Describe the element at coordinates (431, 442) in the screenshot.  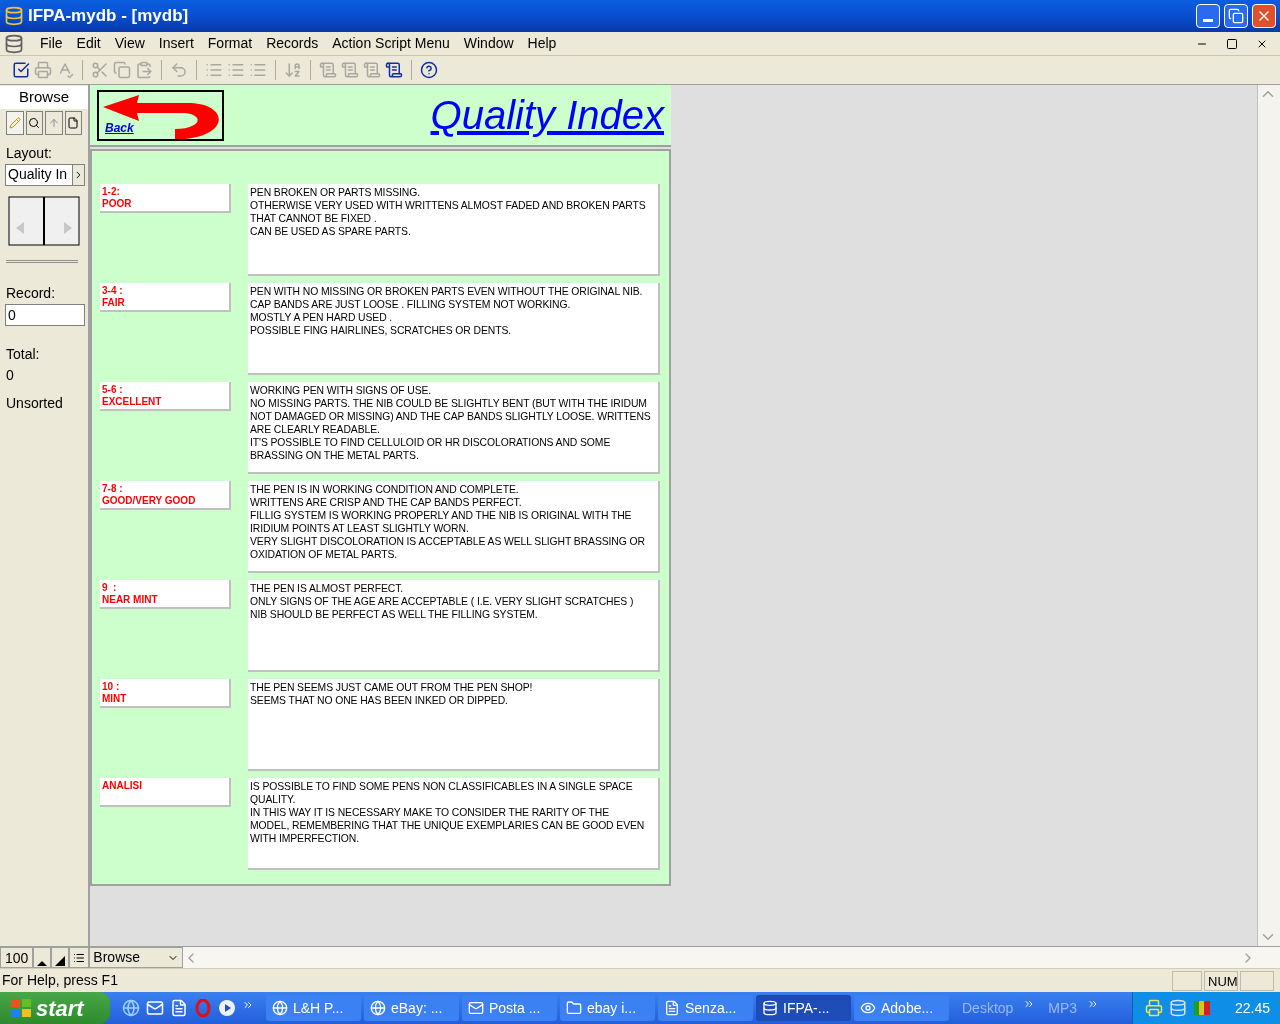
I see `description-line: IT'S POSSIBLE TO FIND CELLULOID OR HR DISCOLORATIONS AND SOME` at that location.